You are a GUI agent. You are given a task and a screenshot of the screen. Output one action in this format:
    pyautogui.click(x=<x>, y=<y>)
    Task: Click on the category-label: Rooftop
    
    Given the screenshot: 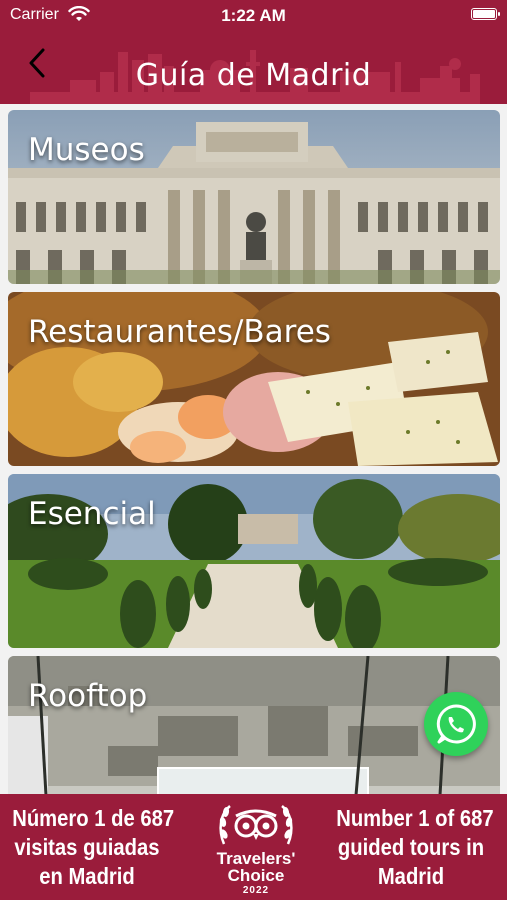 What is the action you would take?
    pyautogui.click(x=88, y=696)
    